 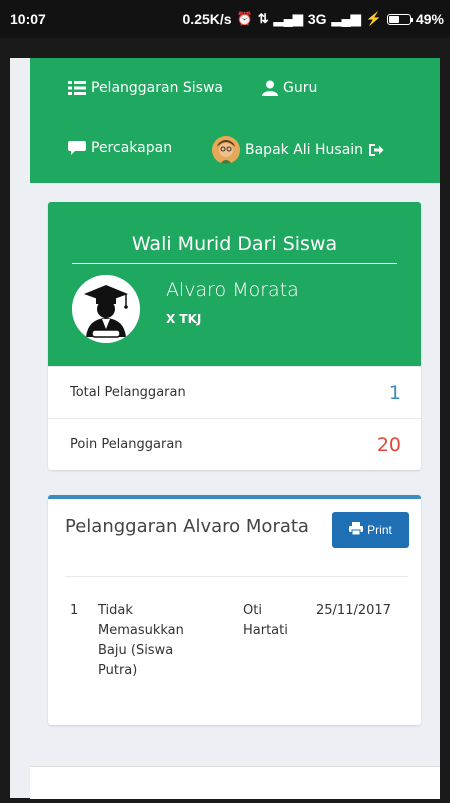 I want to click on nav-guru: Guru, so click(x=289, y=88).